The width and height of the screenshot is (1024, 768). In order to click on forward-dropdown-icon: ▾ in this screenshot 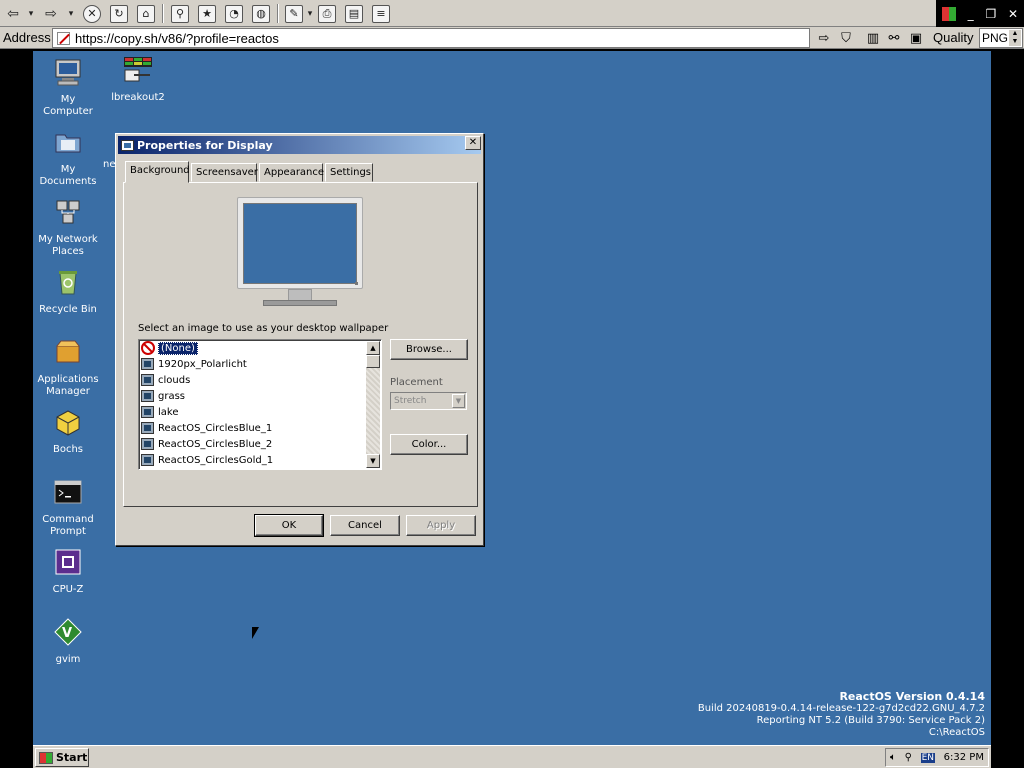, I will do `click(71, 13)`.